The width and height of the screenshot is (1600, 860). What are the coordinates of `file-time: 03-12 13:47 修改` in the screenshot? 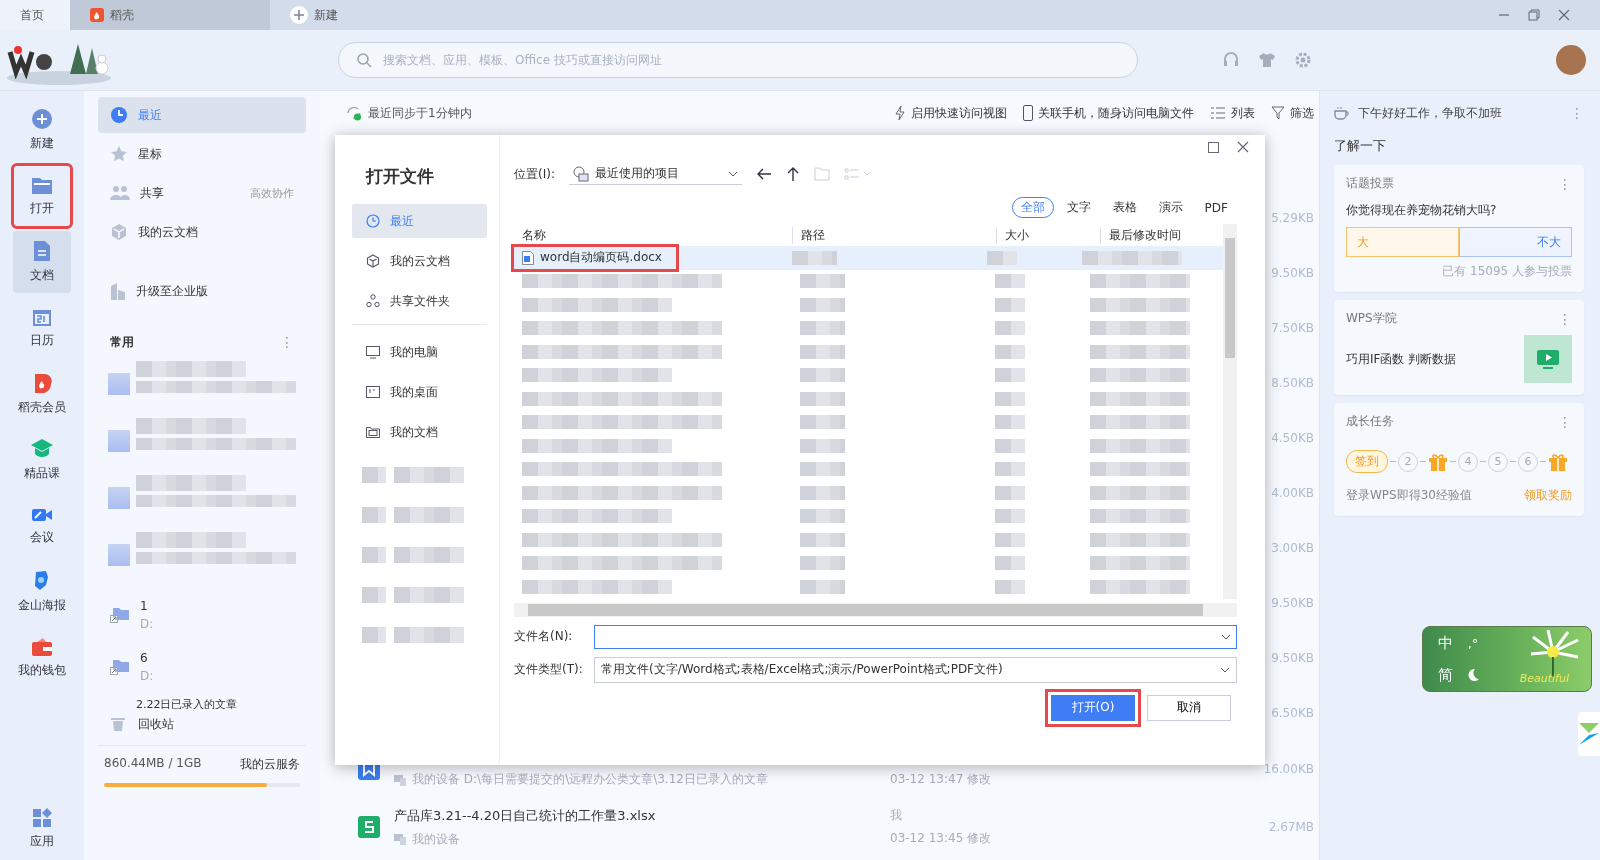 It's located at (941, 779).